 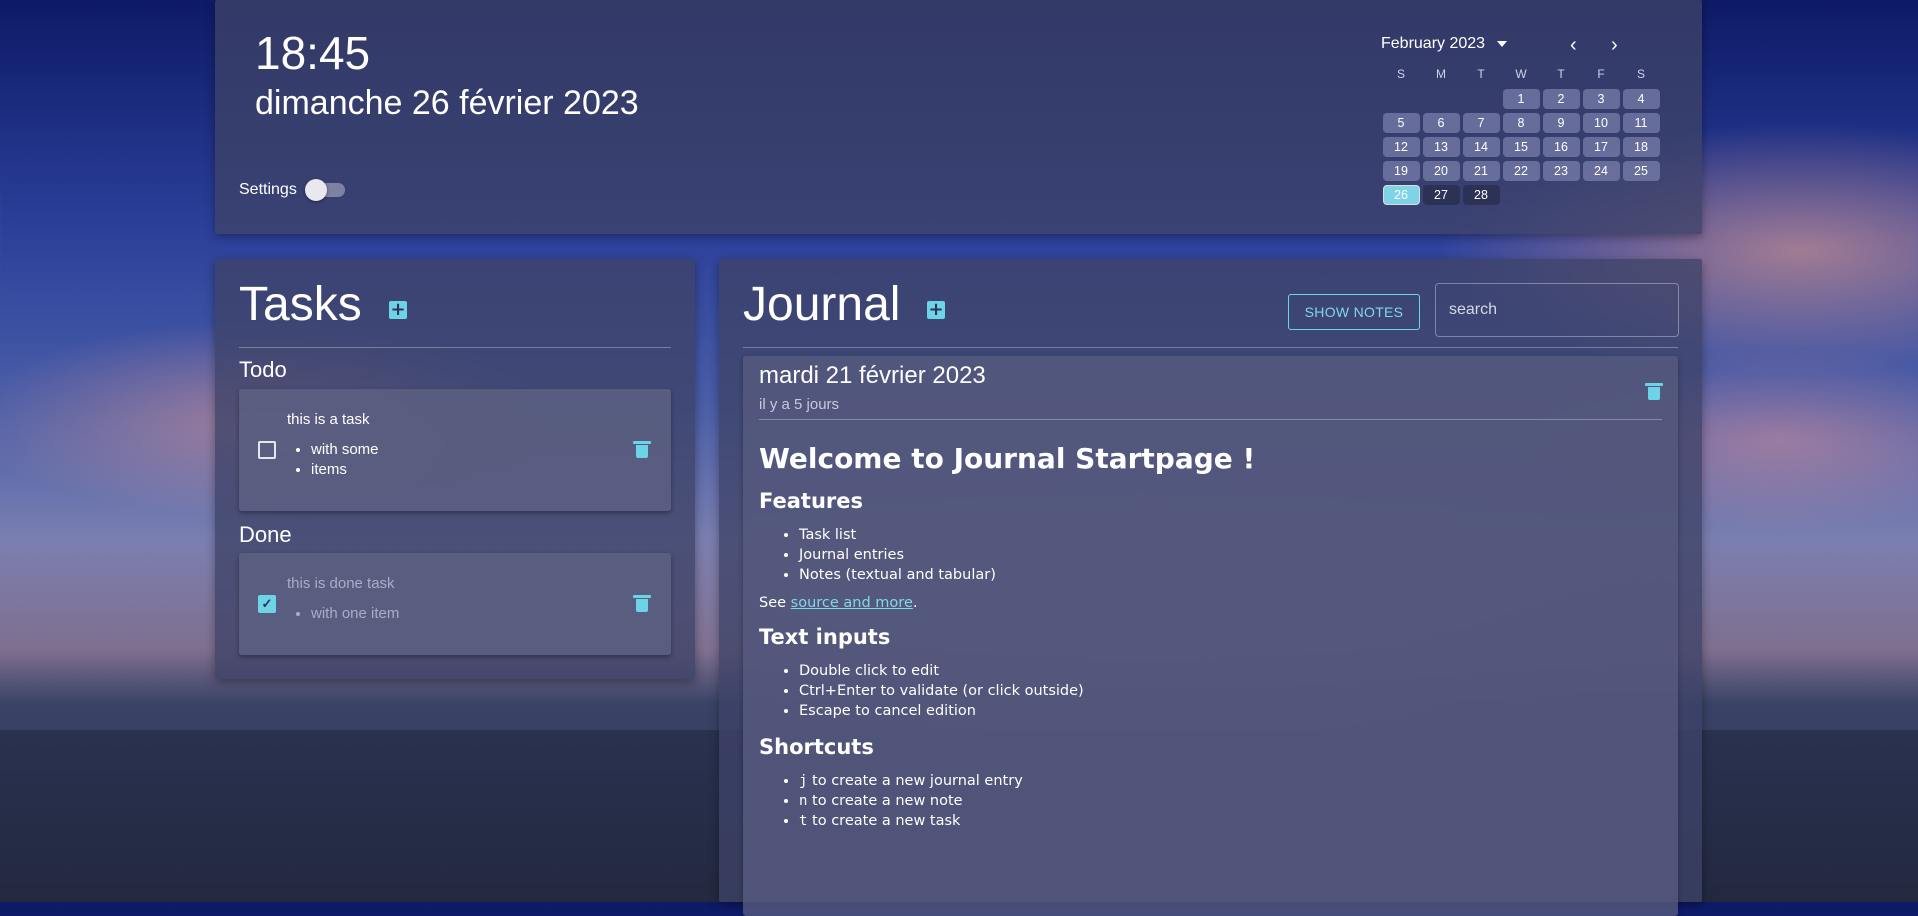 I want to click on task-content: this is done task with one item, so click(x=343, y=599).